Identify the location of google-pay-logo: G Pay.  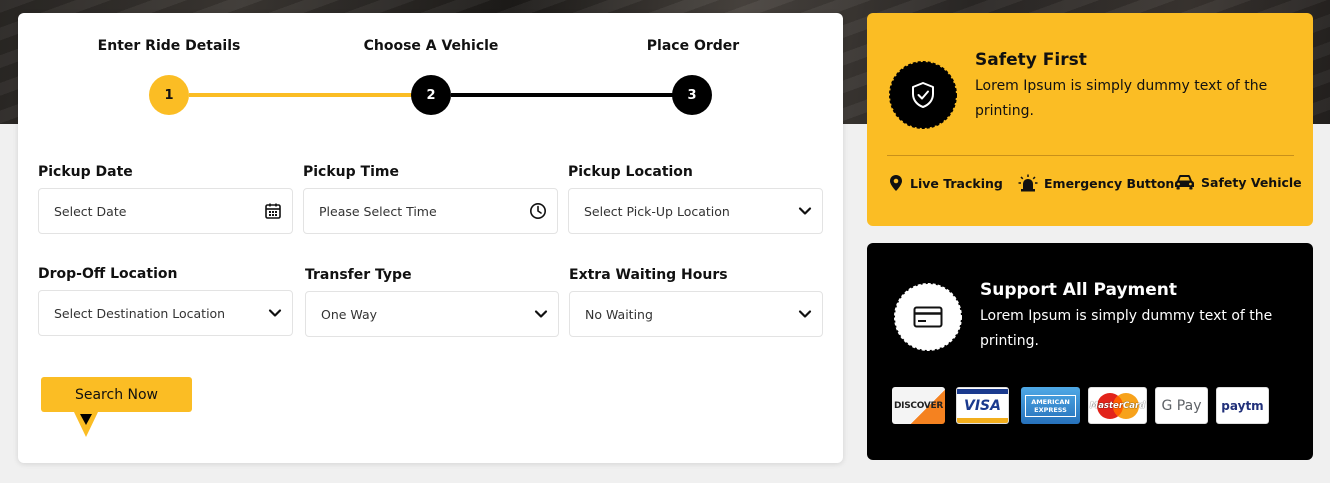
(1181, 405).